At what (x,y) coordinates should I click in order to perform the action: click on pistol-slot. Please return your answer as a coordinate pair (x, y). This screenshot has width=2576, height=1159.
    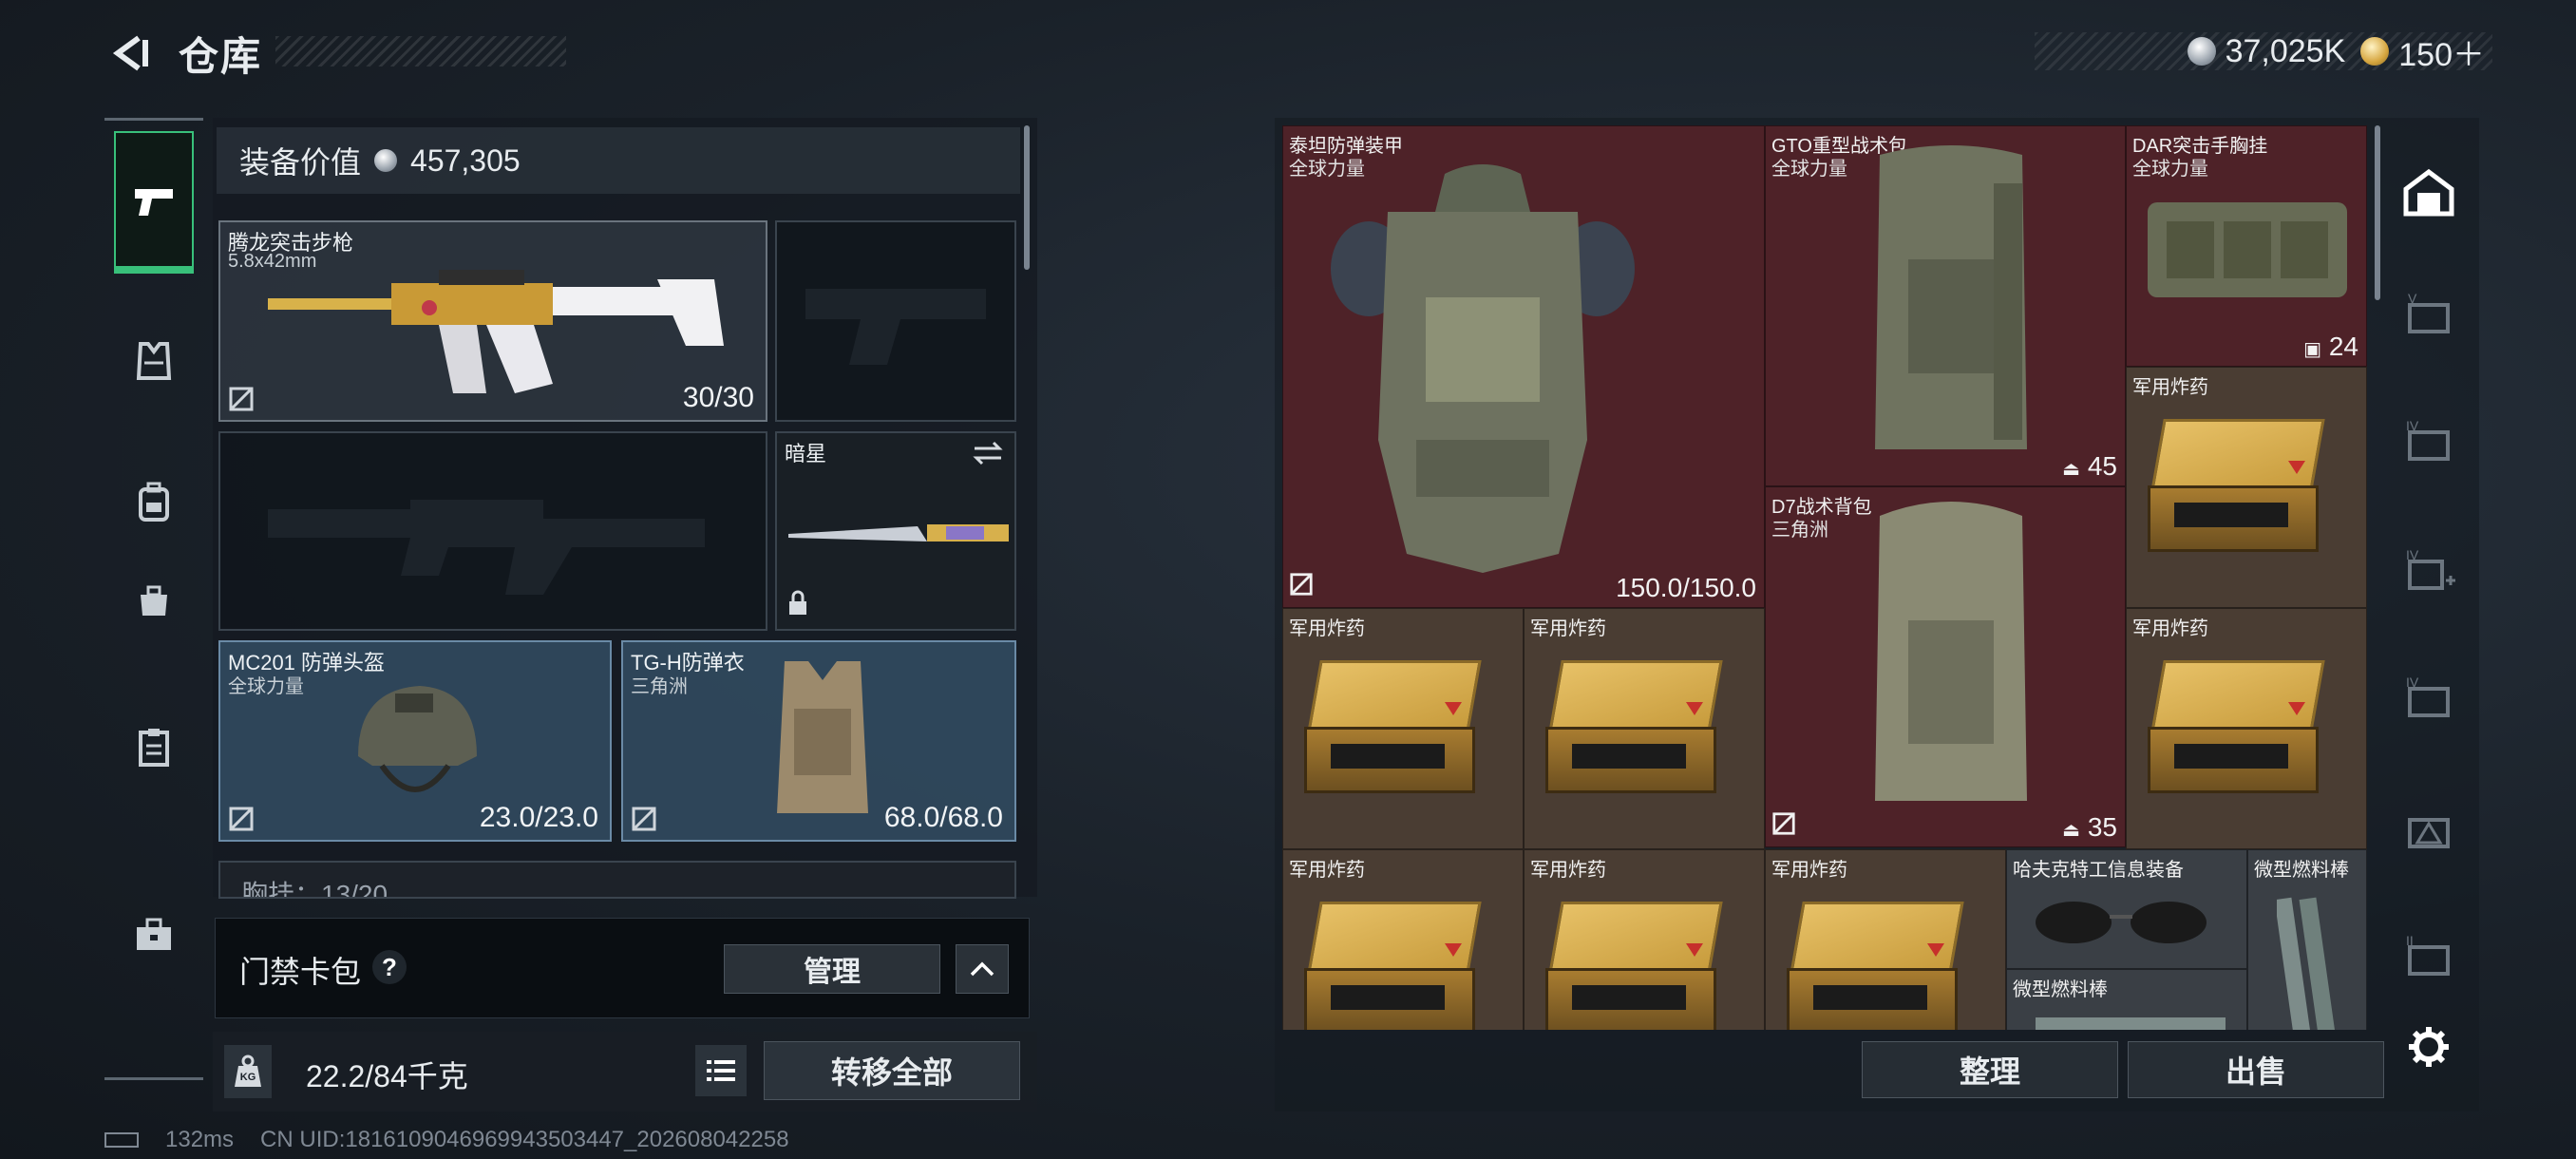
    Looking at the image, I should click on (895, 321).